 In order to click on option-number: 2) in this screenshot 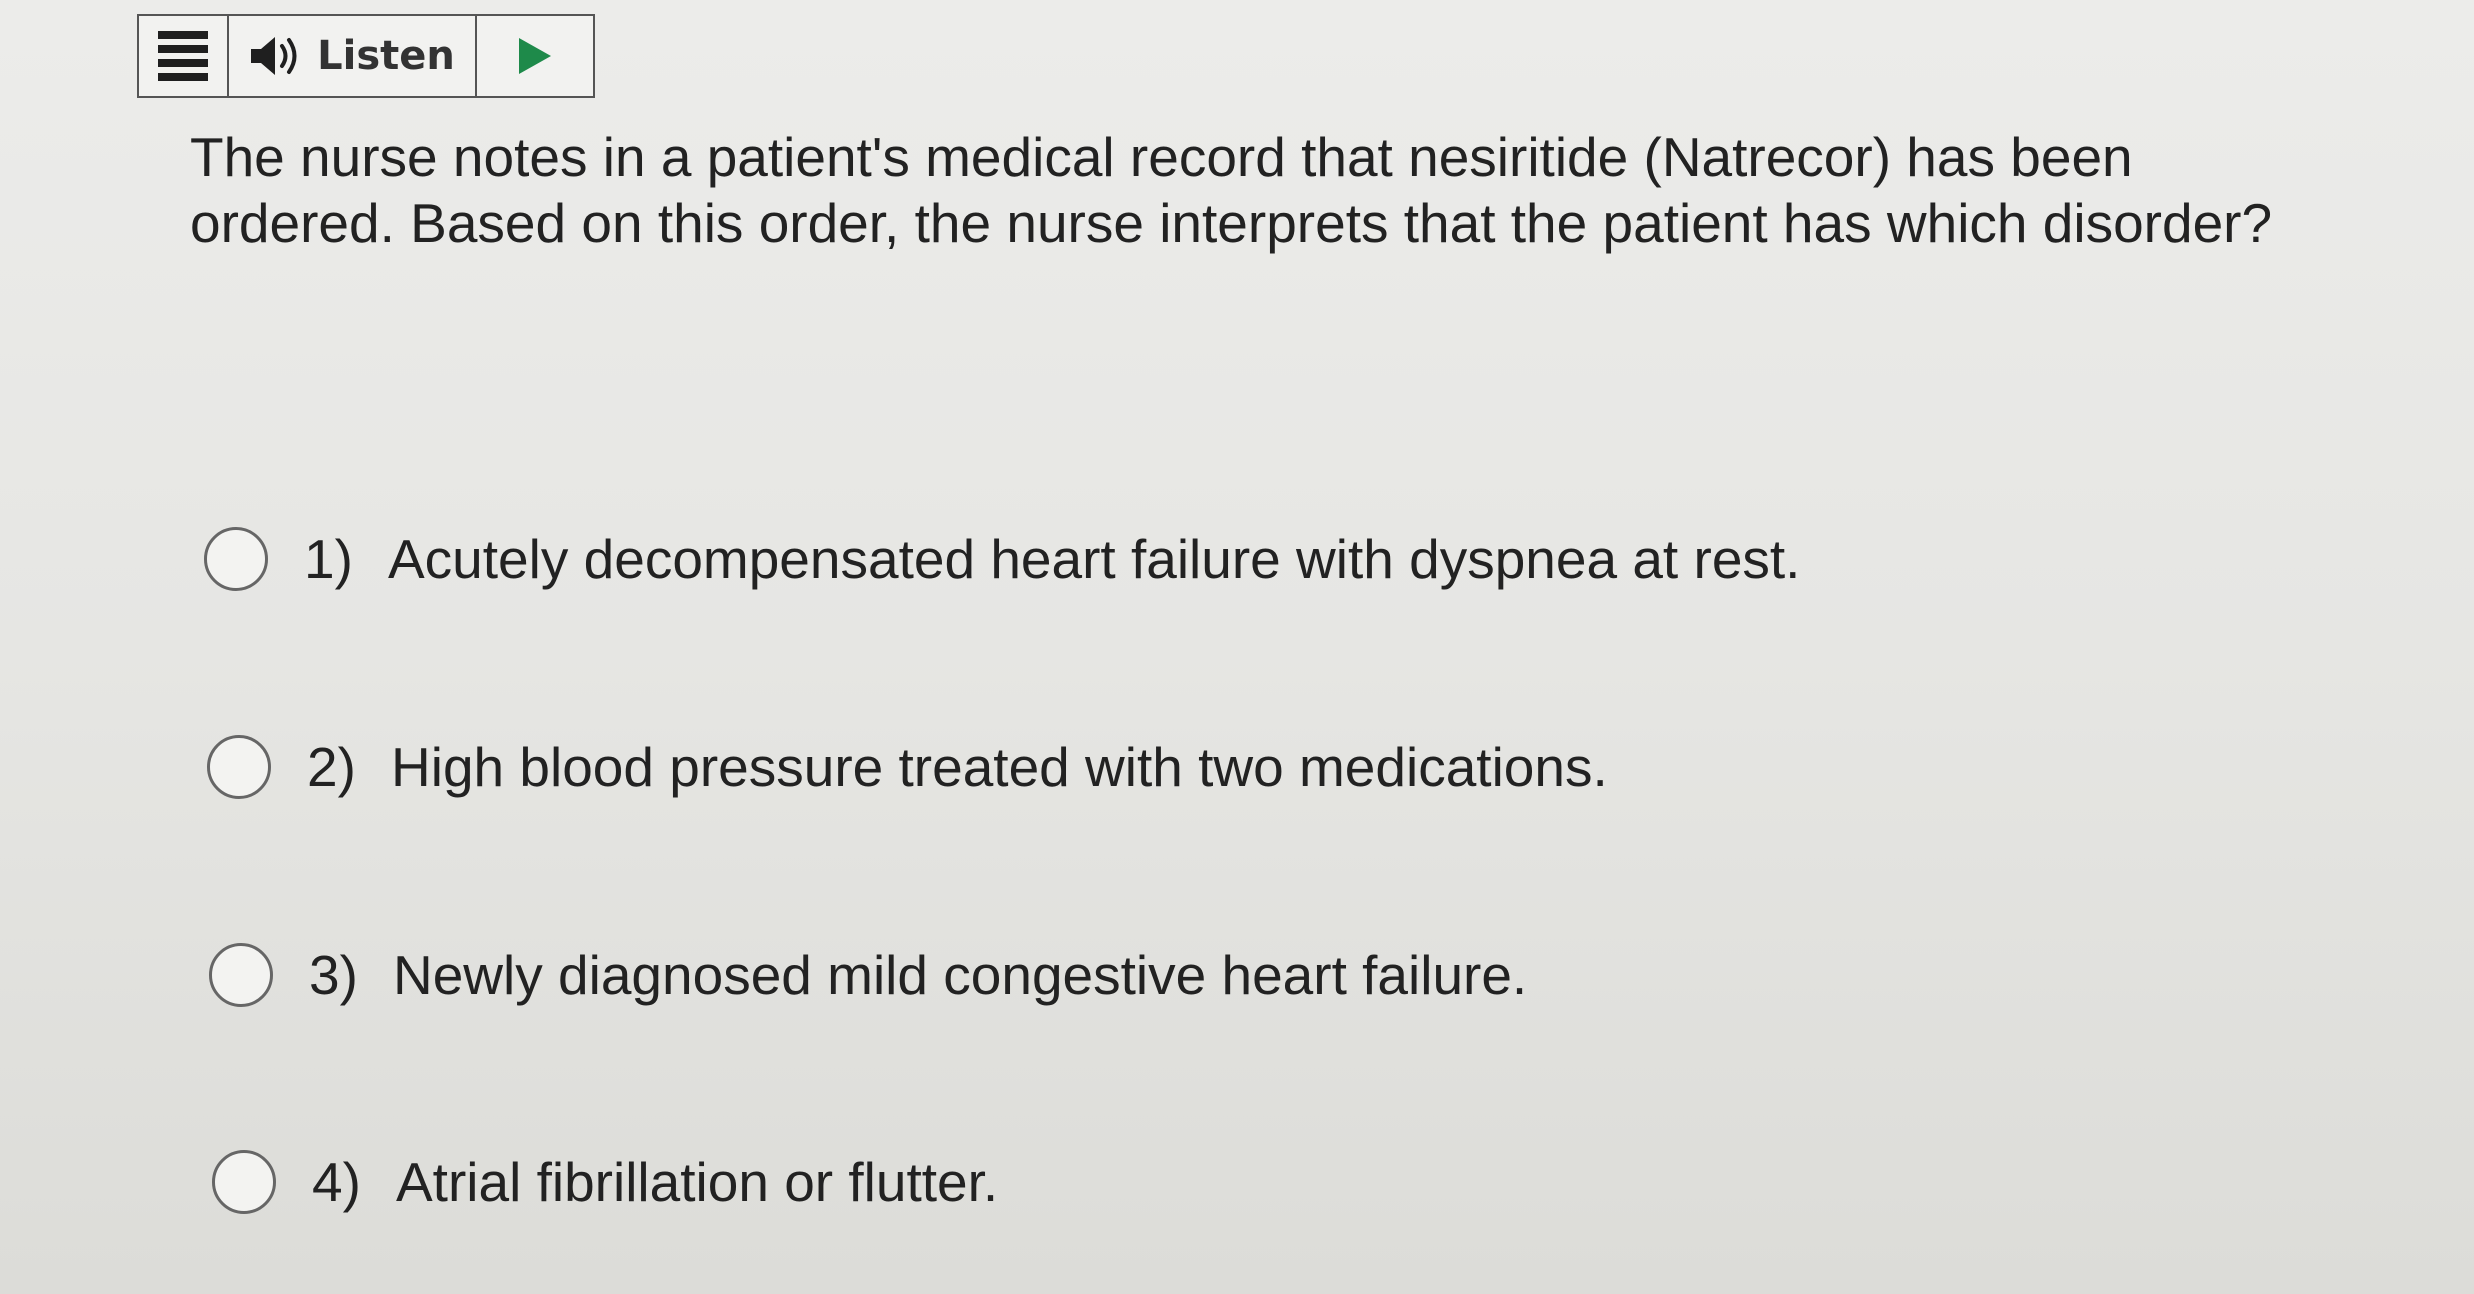, I will do `click(331, 767)`.